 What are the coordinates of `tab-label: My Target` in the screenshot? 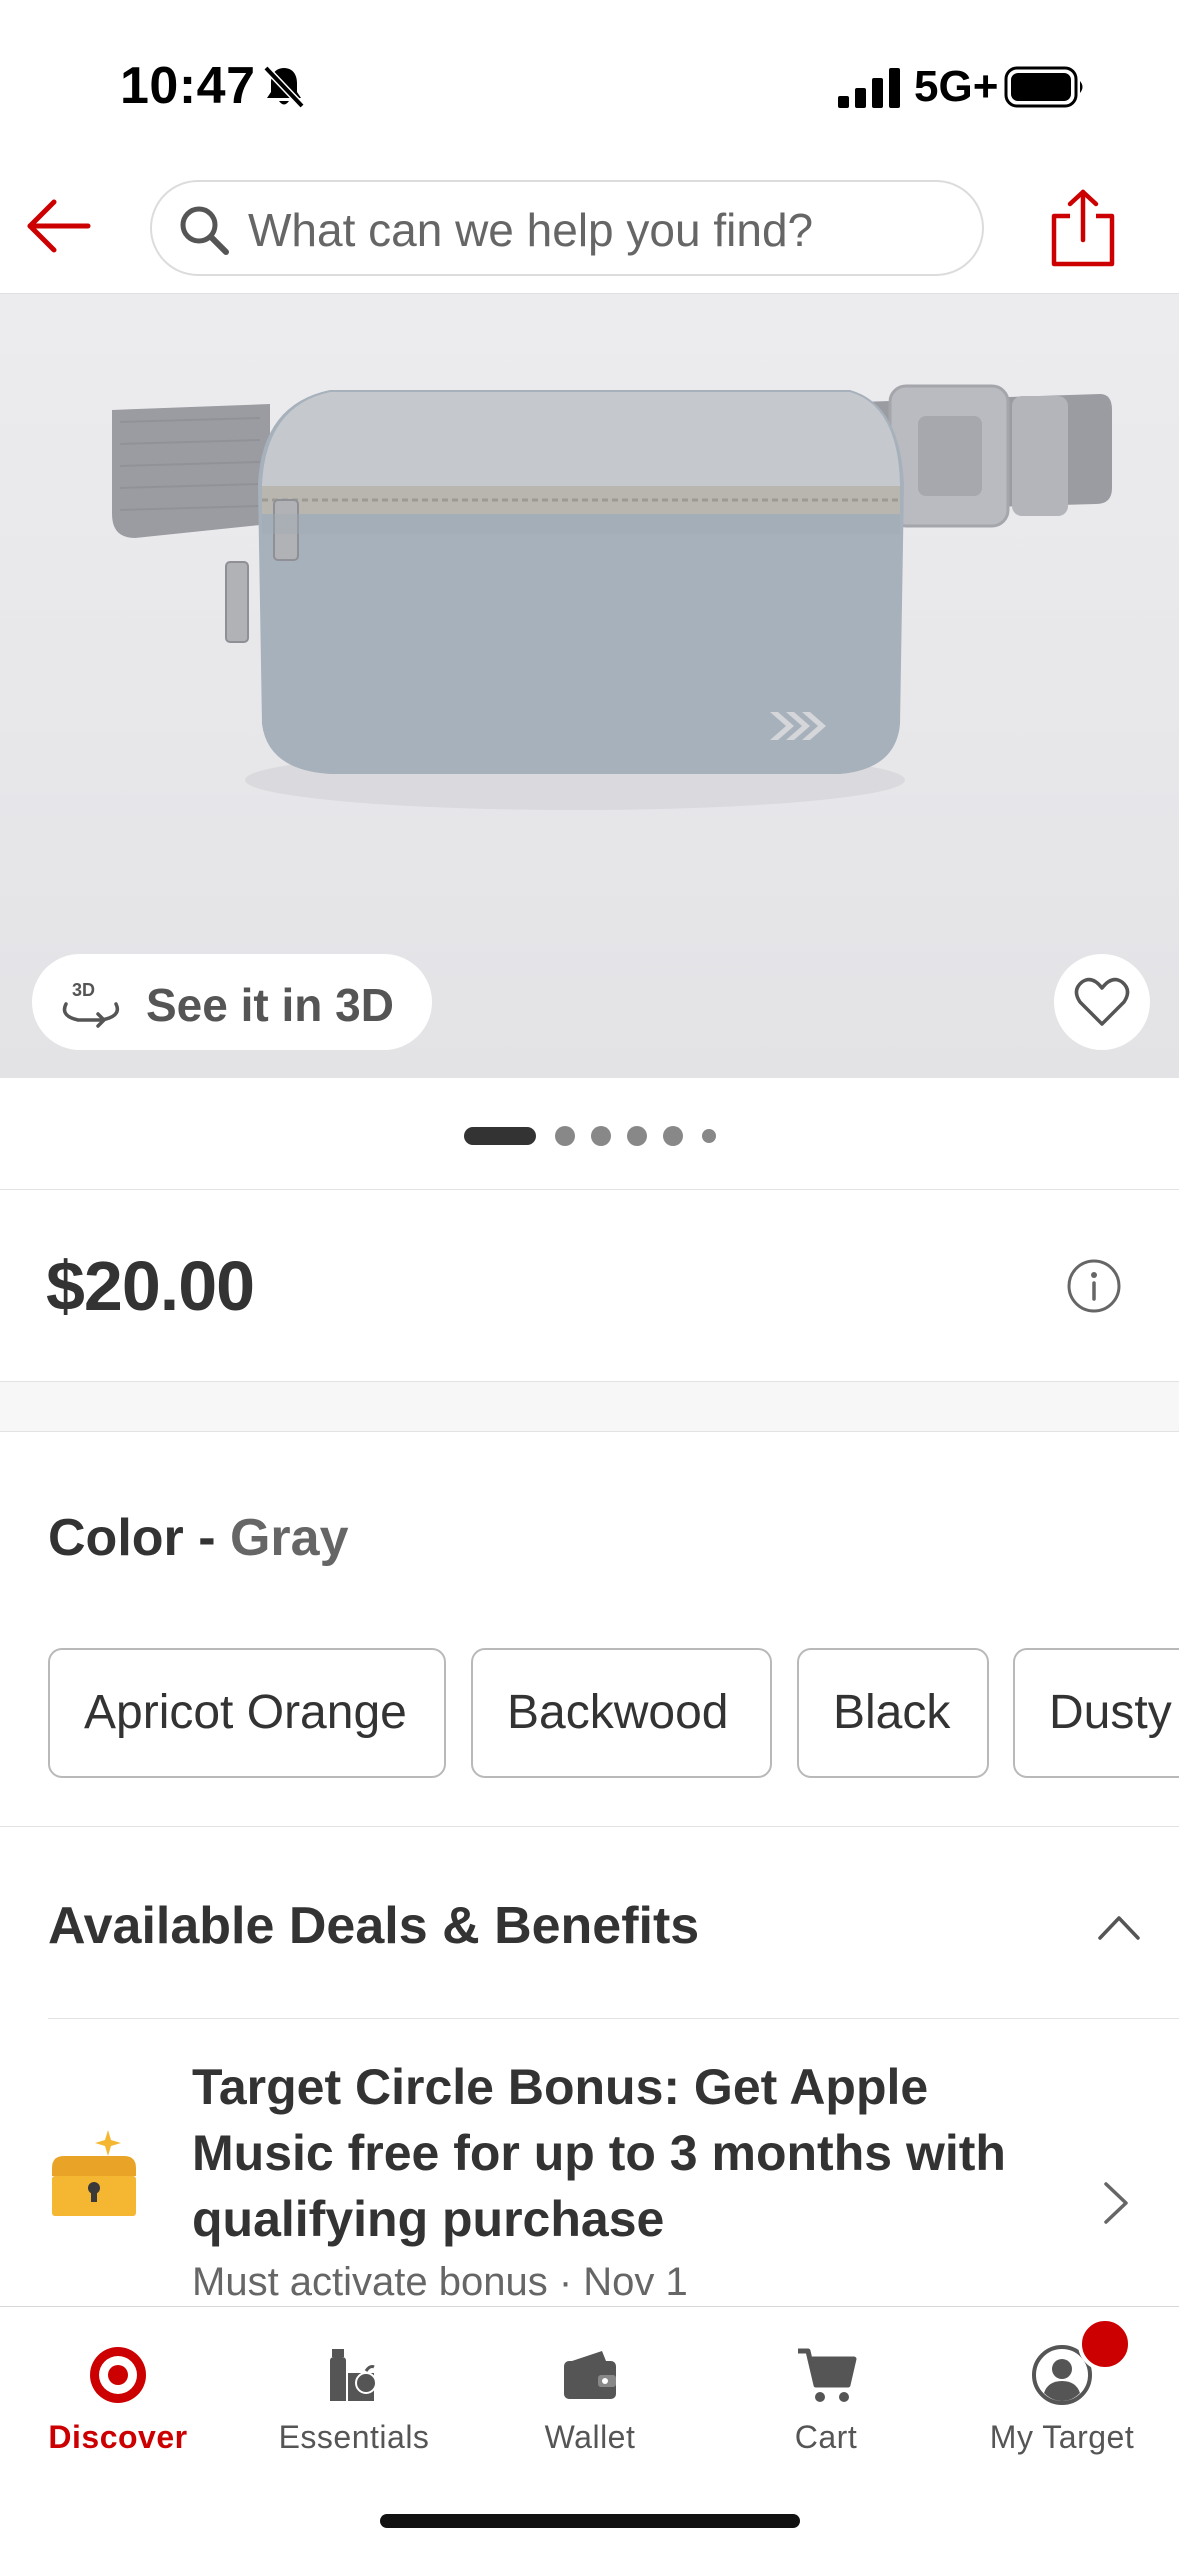 It's located at (1062, 2437).